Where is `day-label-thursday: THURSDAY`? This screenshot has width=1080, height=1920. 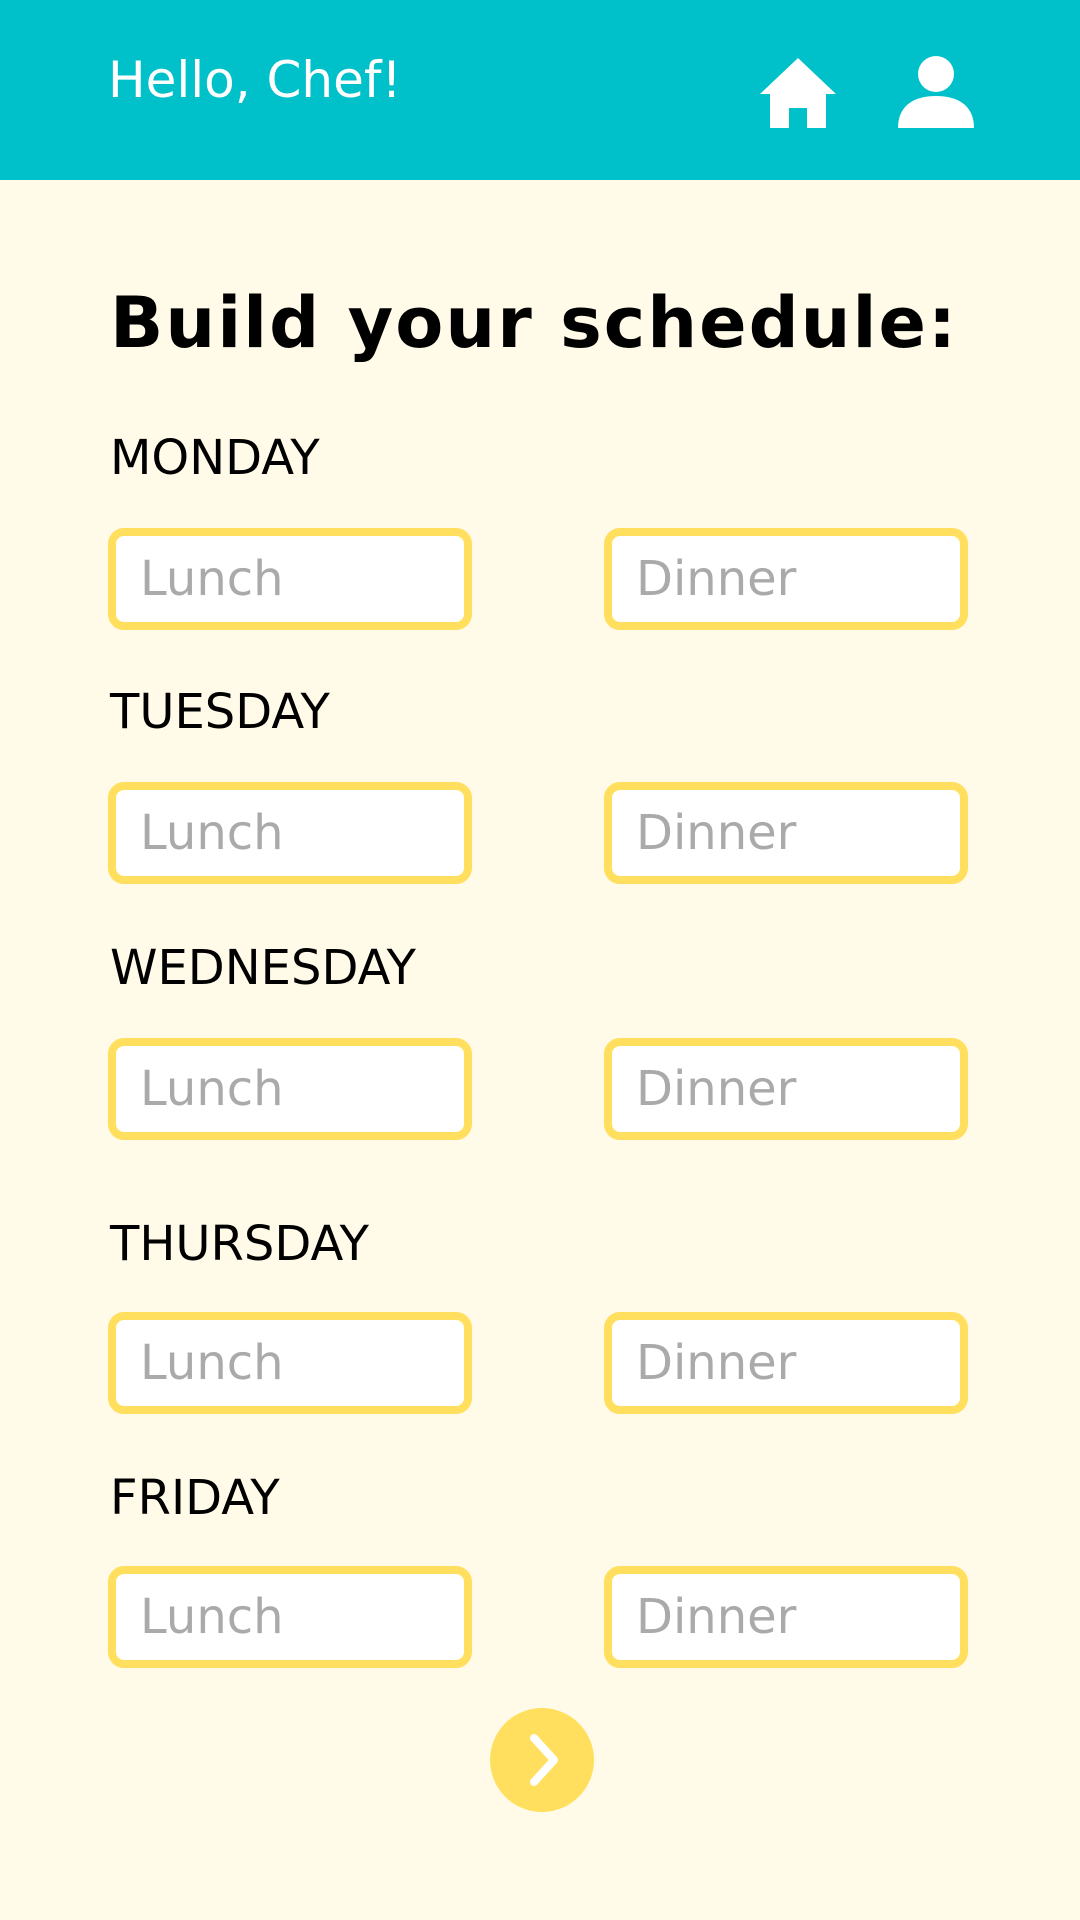 day-label-thursday: THURSDAY is located at coordinates (239, 1244).